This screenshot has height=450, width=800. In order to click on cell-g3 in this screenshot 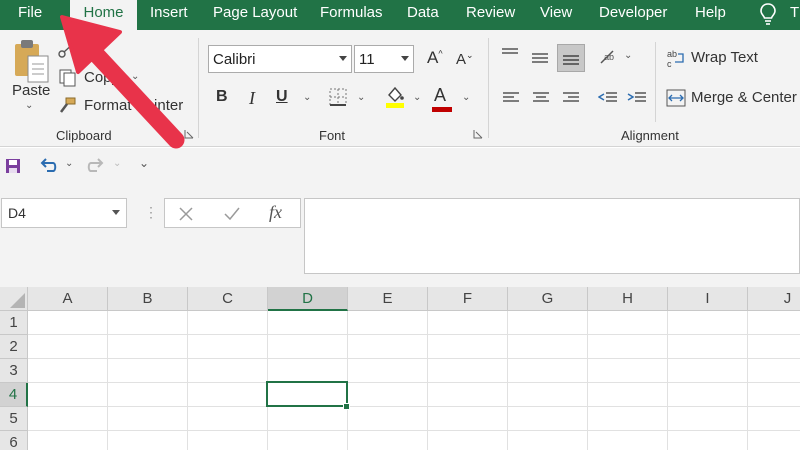, I will do `click(548, 371)`.